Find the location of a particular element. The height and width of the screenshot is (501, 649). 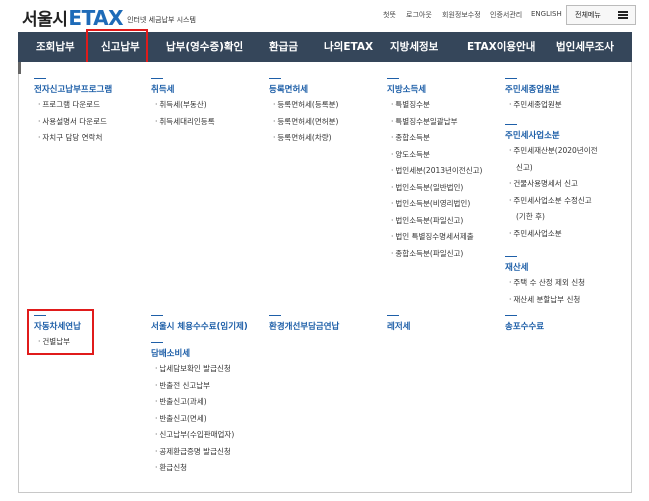

all-menu-label: 전체메뉴 is located at coordinates (588, 15).